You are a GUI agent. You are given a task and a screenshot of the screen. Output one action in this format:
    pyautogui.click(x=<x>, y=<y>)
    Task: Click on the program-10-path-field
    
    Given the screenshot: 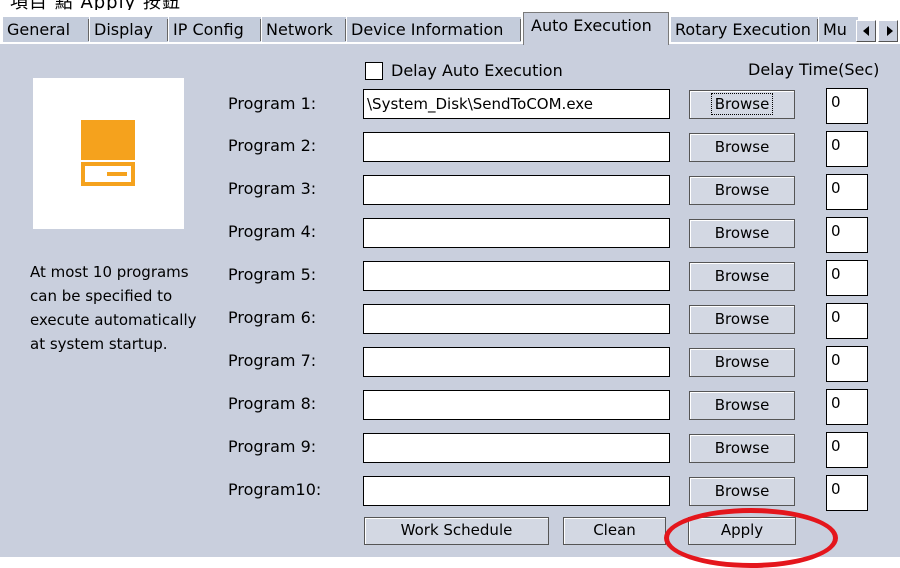 What is the action you would take?
    pyautogui.click(x=516, y=491)
    